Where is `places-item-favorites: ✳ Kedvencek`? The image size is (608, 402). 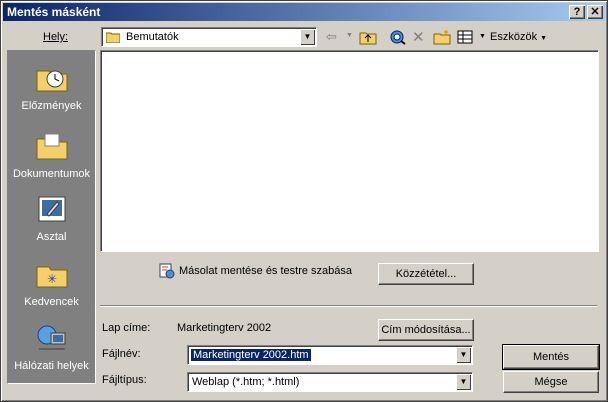
places-item-favorites: ✳ Kedvencek is located at coordinates (51, 283).